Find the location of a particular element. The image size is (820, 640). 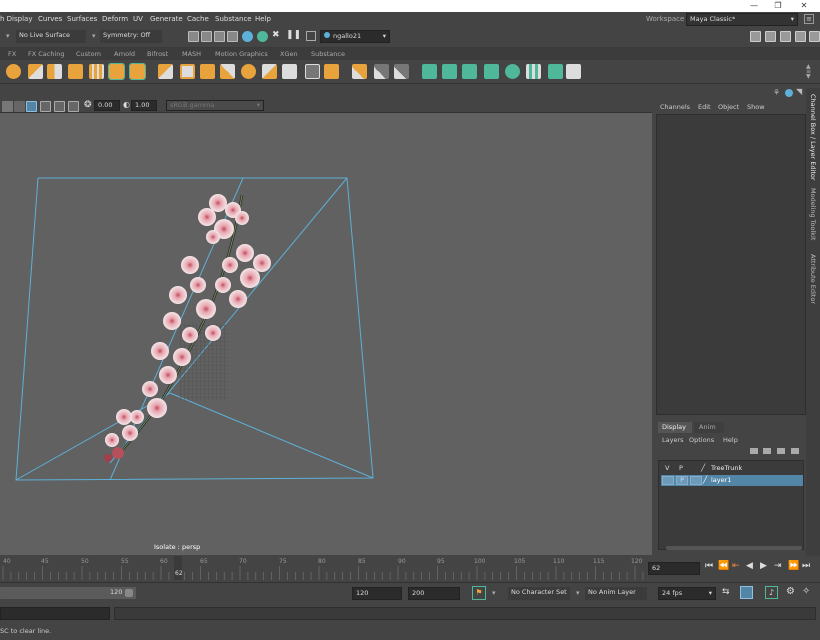

menu-generate: Generate is located at coordinates (166, 19).